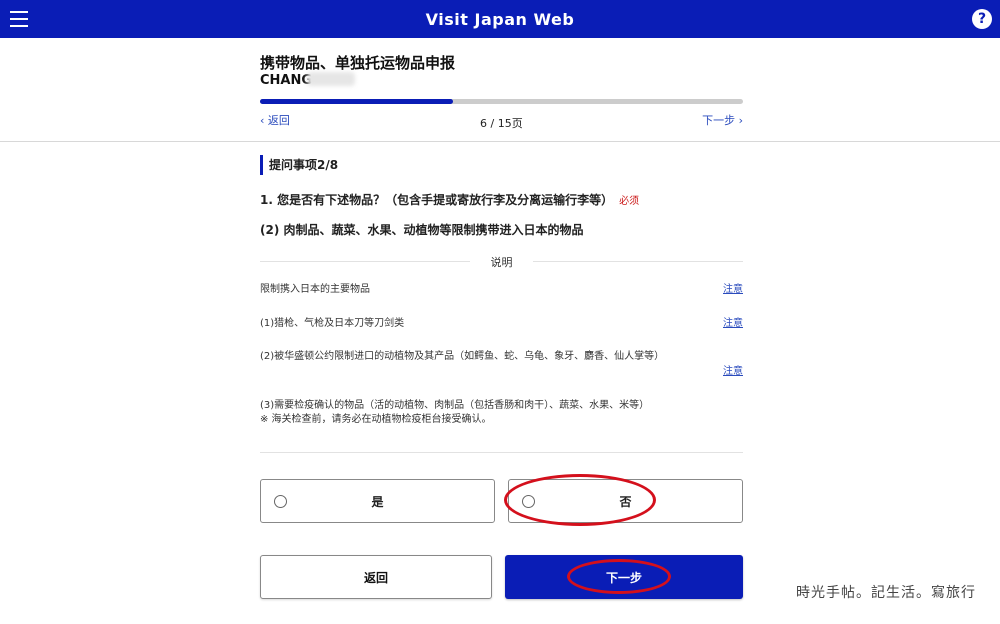 This screenshot has height=624, width=1000. What do you see at coordinates (358, 63) in the screenshot?
I see `page-title: 携带物品、单独托运物品申报` at bounding box center [358, 63].